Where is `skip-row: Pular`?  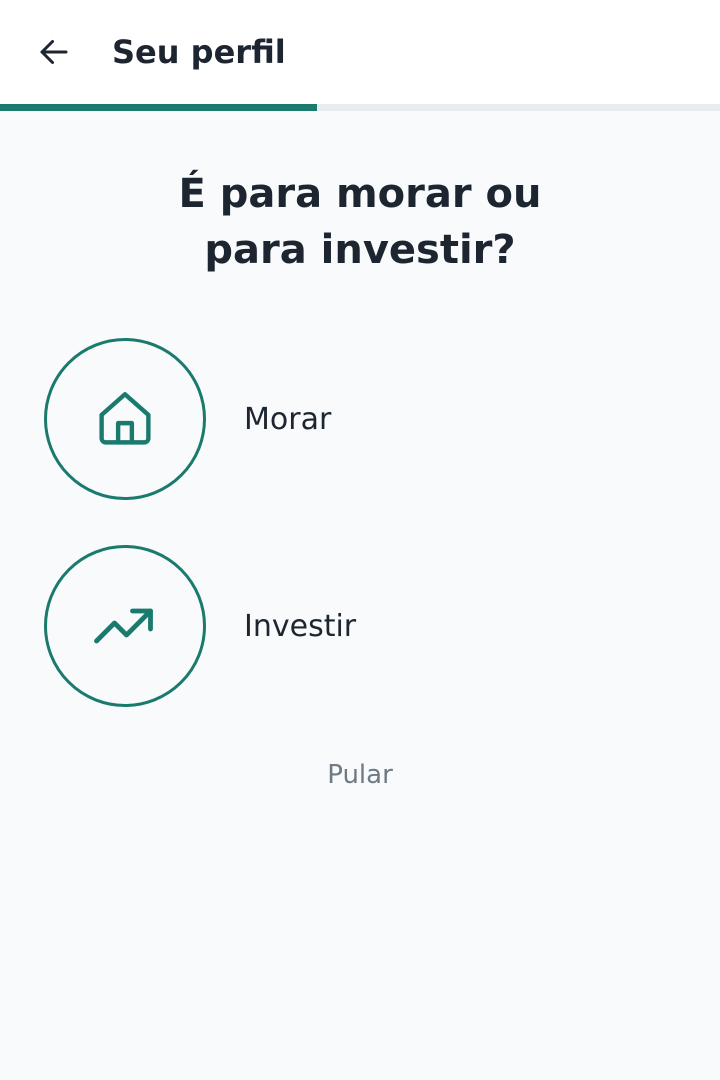
skip-row: Pular is located at coordinates (360, 775).